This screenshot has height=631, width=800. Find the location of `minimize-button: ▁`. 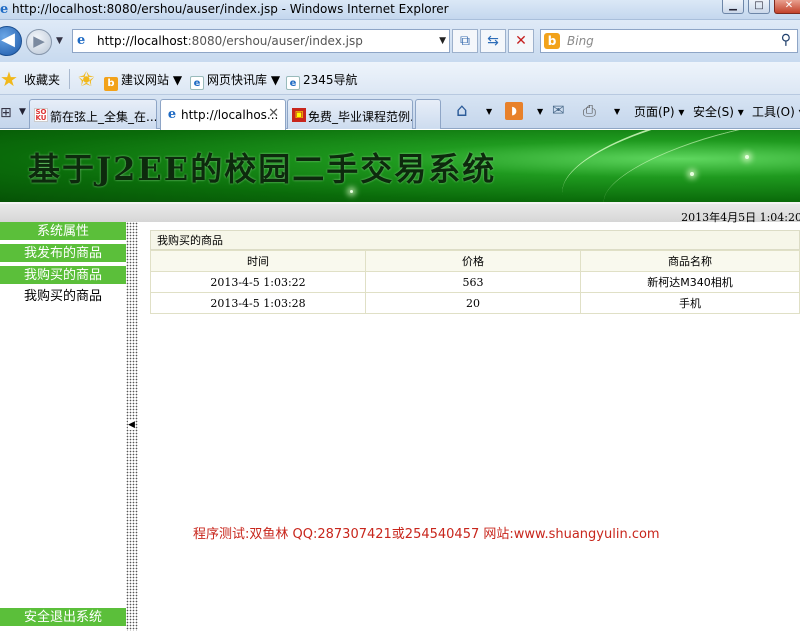

minimize-button: ▁ is located at coordinates (733, 7).